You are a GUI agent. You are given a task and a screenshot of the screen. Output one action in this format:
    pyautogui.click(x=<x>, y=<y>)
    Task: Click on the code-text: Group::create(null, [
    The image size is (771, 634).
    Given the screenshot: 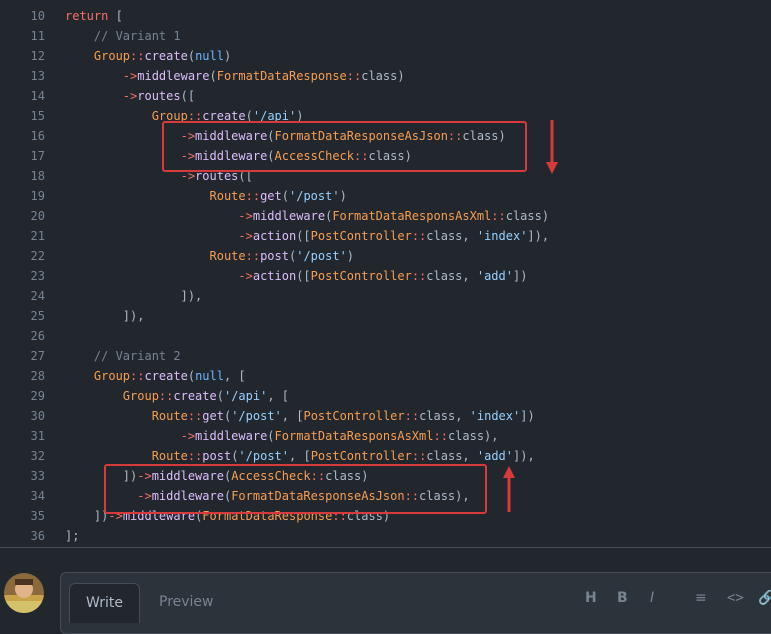 What is the action you would take?
    pyautogui.click(x=155, y=376)
    